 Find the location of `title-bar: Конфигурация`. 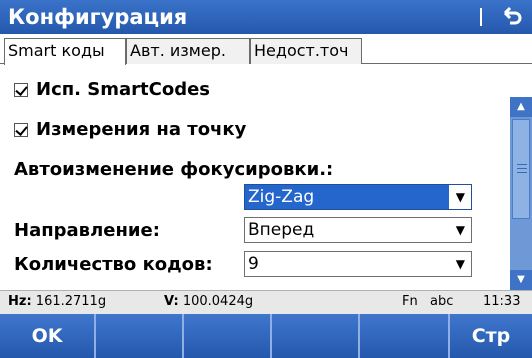

title-bar: Конфигурация is located at coordinates (266, 17).